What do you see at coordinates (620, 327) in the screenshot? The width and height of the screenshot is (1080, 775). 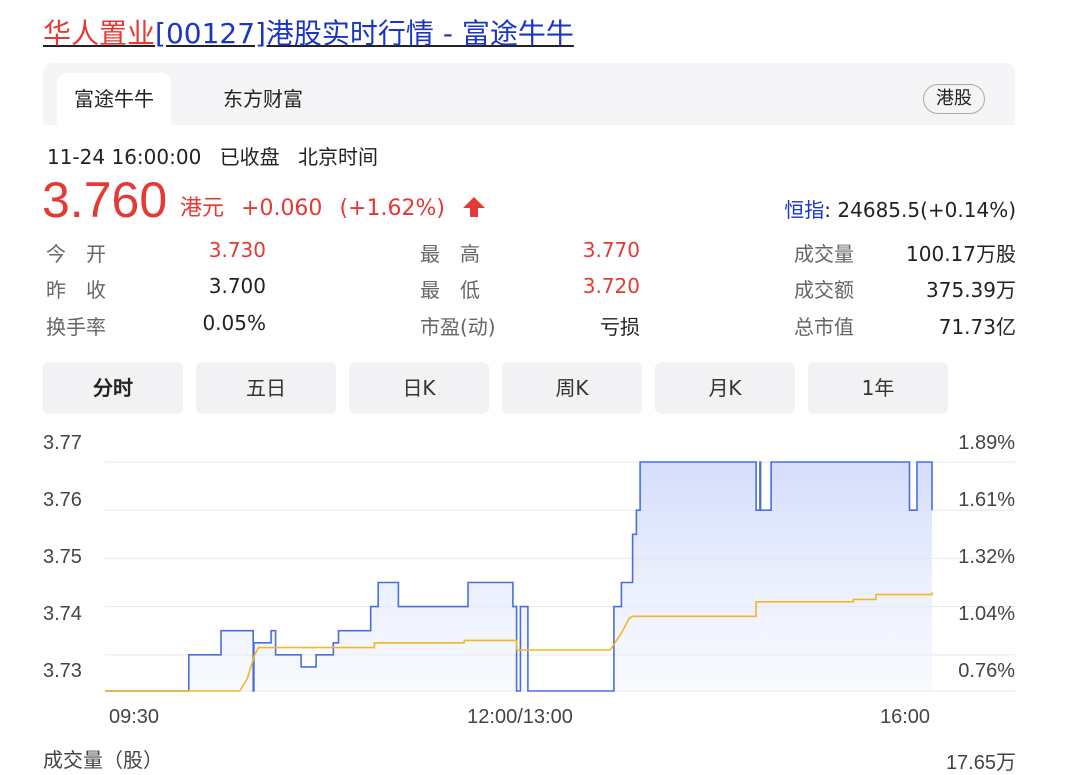 I see `stat-value-pe: 亏损` at bounding box center [620, 327].